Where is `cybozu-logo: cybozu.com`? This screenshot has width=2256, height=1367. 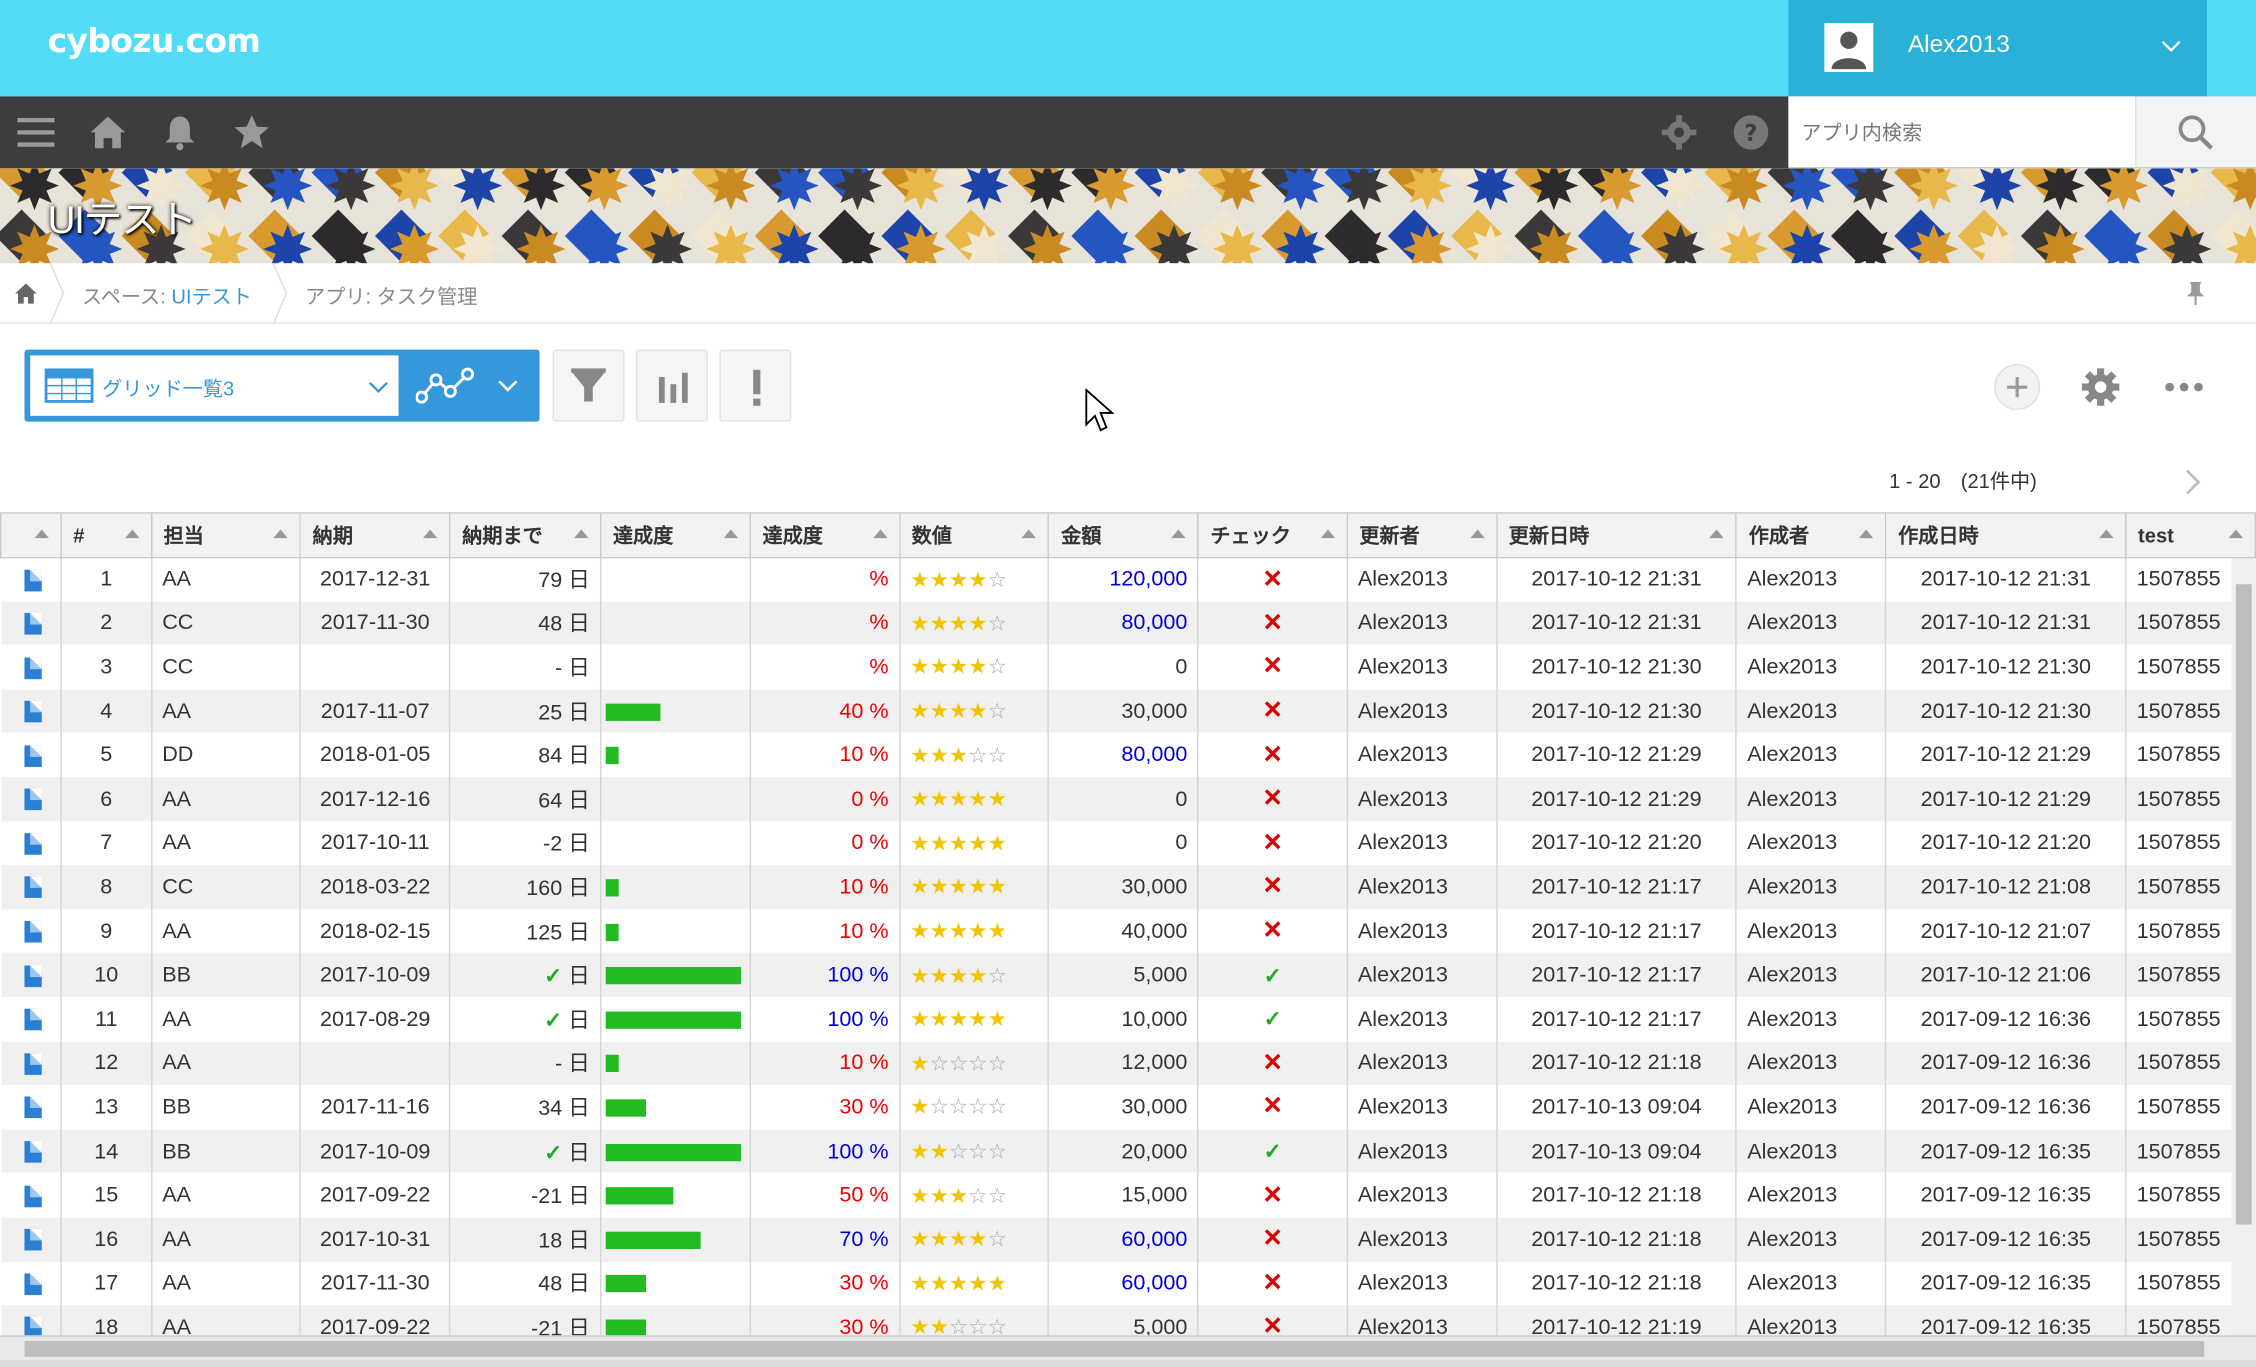 cybozu-logo: cybozu.com is located at coordinates (153, 41).